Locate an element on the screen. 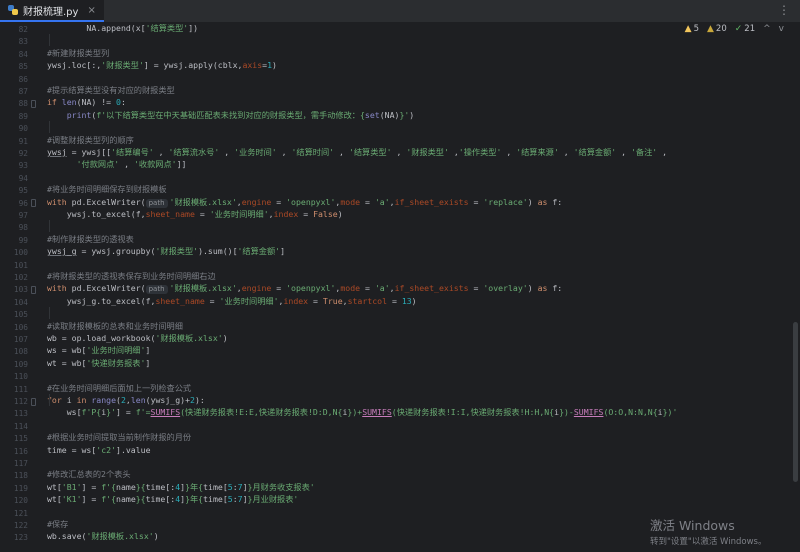  warnings-count: ▲ 5 is located at coordinates (692, 29).